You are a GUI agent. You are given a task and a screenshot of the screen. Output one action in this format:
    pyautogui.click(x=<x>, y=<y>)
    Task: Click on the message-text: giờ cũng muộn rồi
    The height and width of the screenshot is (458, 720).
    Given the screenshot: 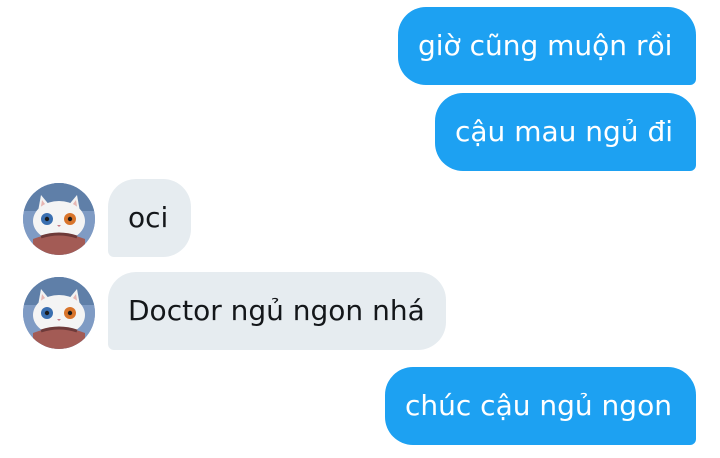 What is the action you would take?
    pyautogui.click(x=545, y=45)
    